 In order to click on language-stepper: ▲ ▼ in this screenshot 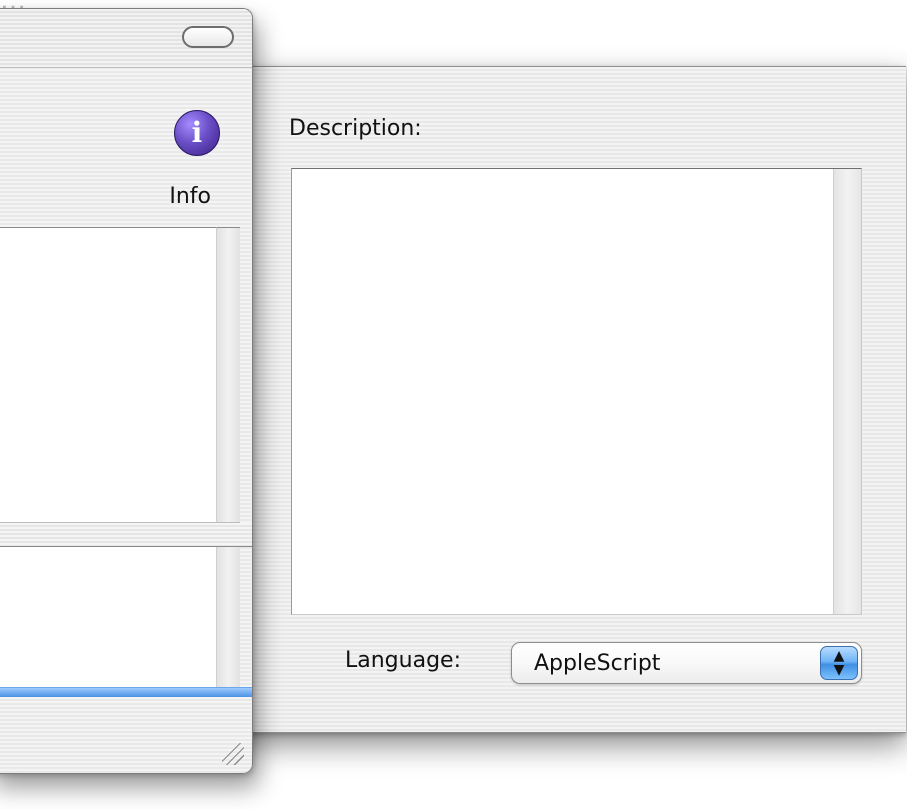, I will do `click(839, 663)`.